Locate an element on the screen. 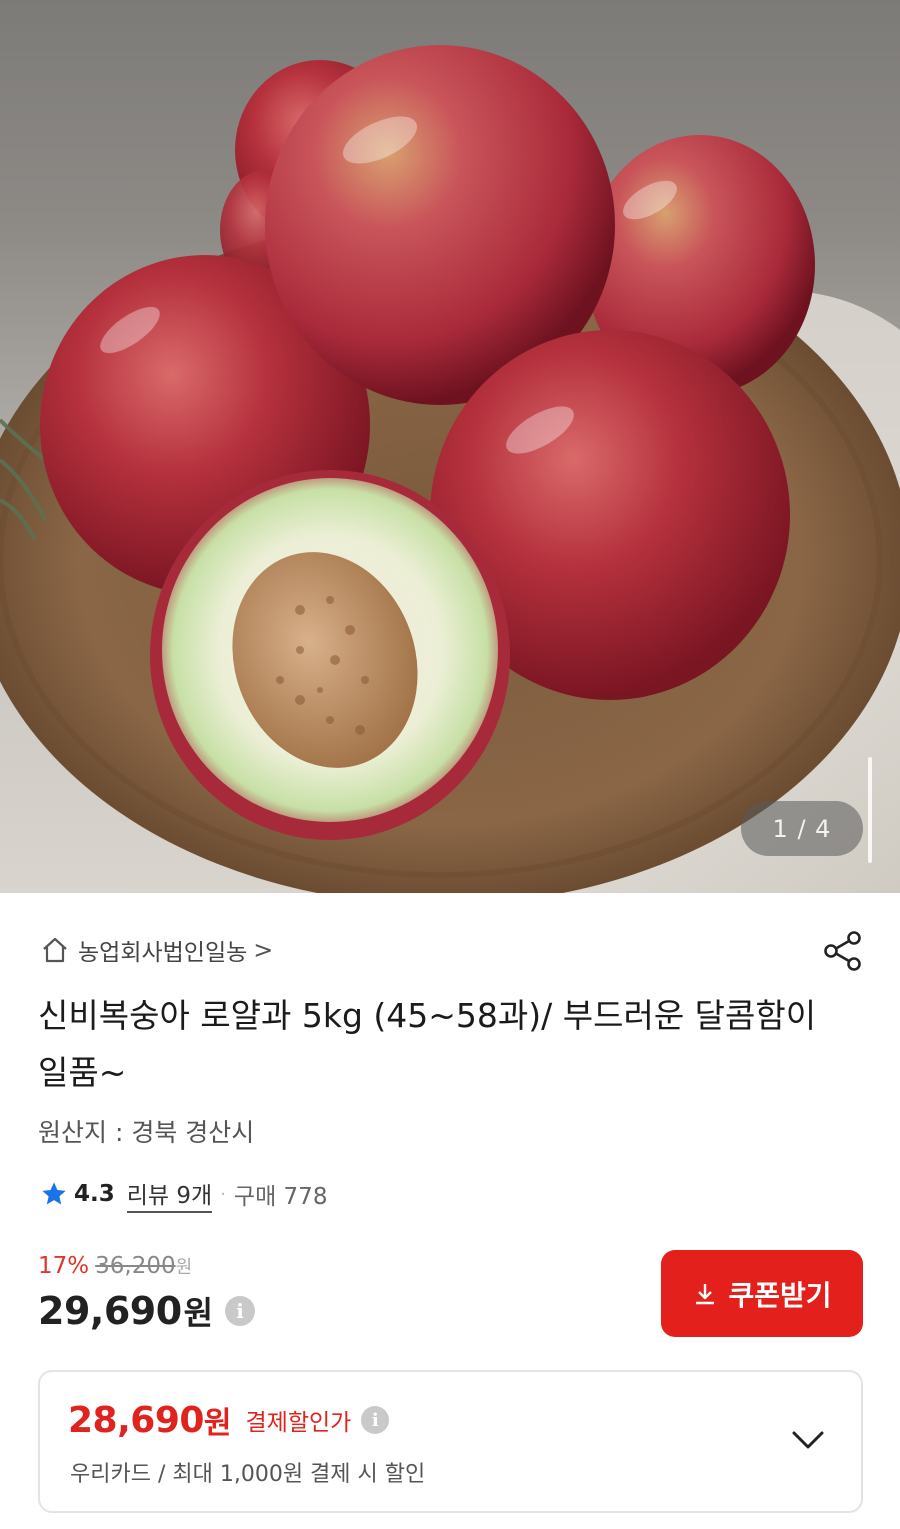 The image size is (900, 1529). expand-button is located at coordinates (808, 1440).